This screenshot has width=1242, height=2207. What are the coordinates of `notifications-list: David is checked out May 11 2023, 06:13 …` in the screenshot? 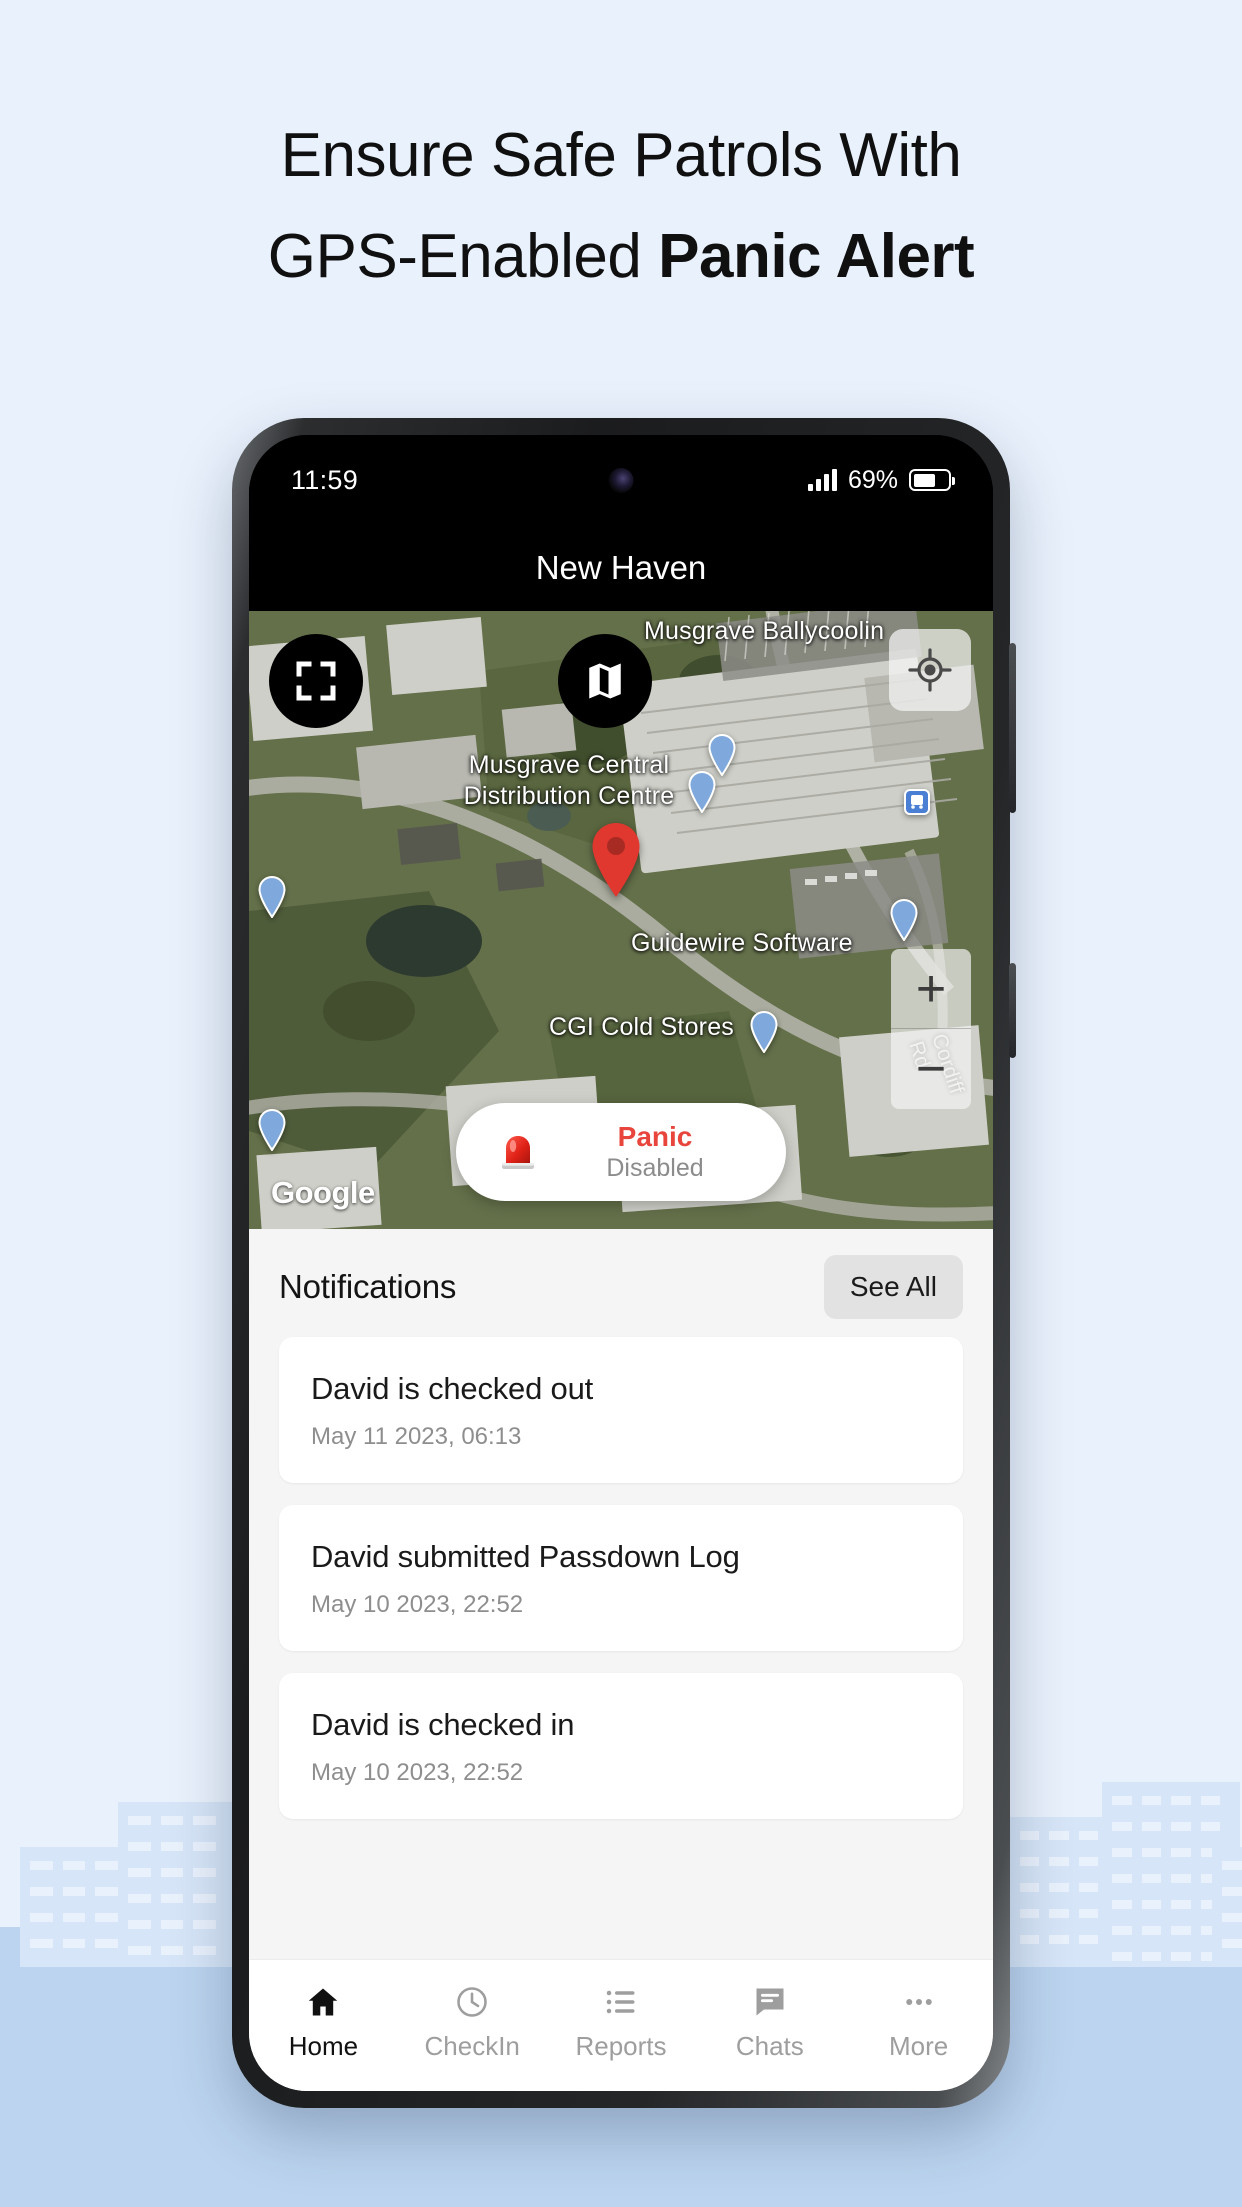 It's located at (621, 1578).